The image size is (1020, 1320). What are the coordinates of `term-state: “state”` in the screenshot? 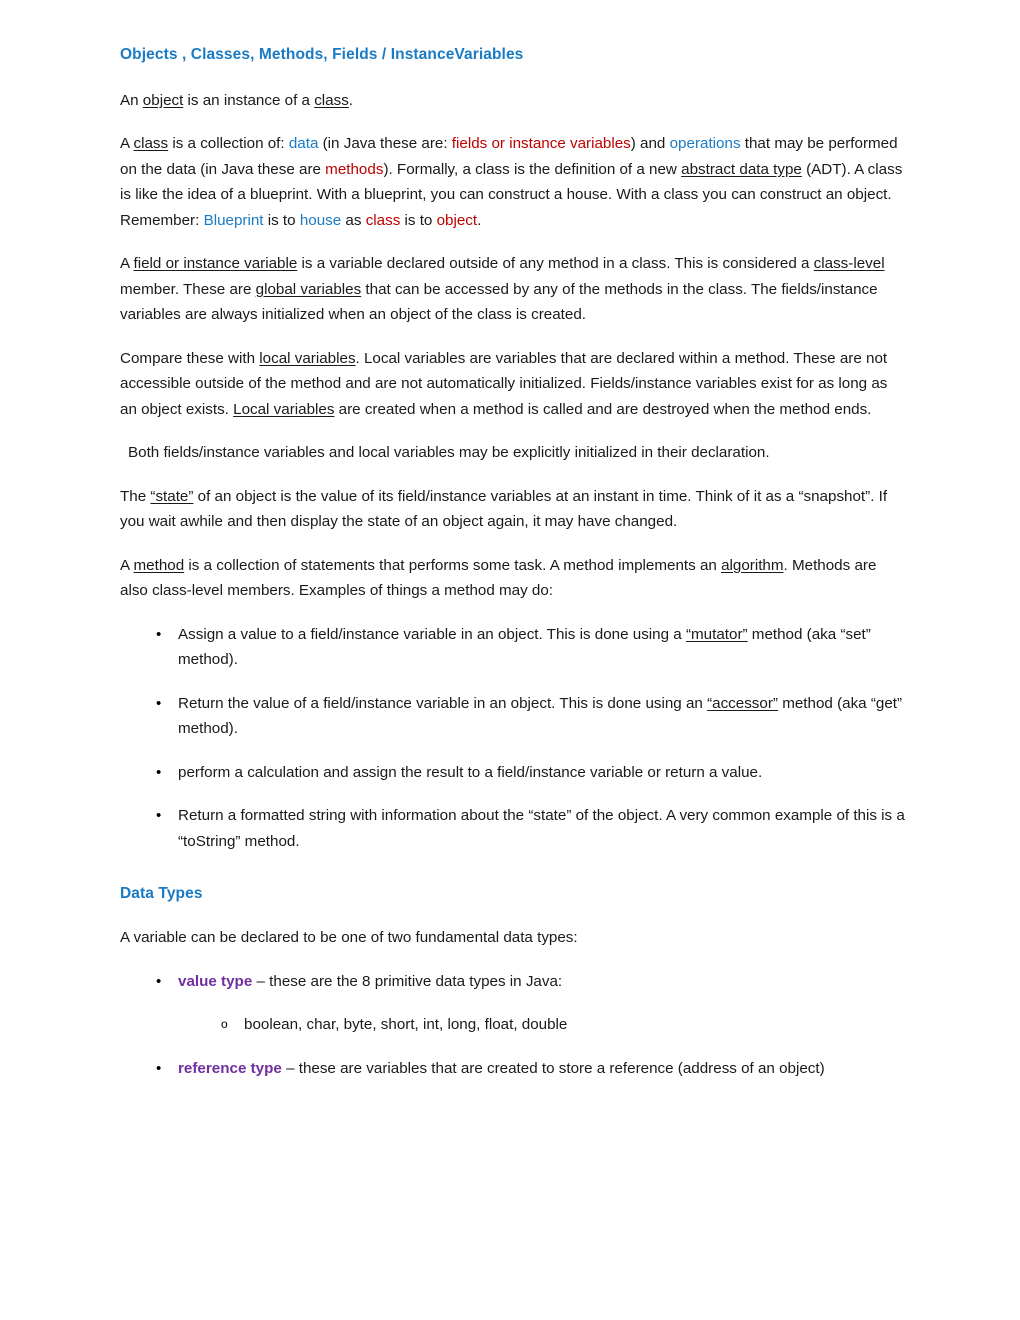 It's located at (172, 496).